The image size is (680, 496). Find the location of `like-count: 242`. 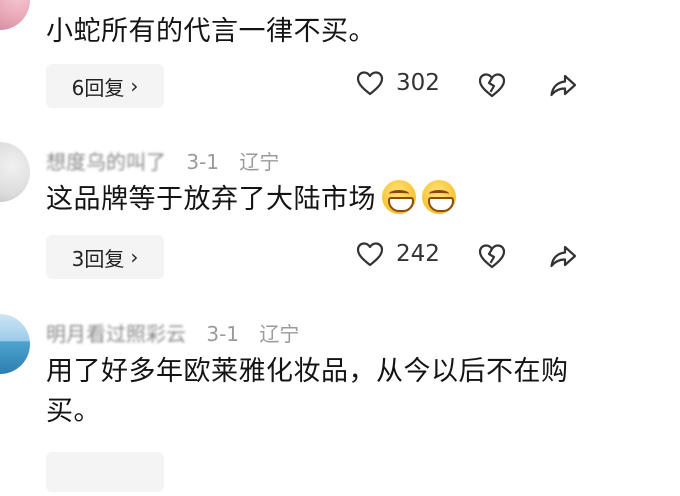

like-count: 242 is located at coordinates (418, 254).